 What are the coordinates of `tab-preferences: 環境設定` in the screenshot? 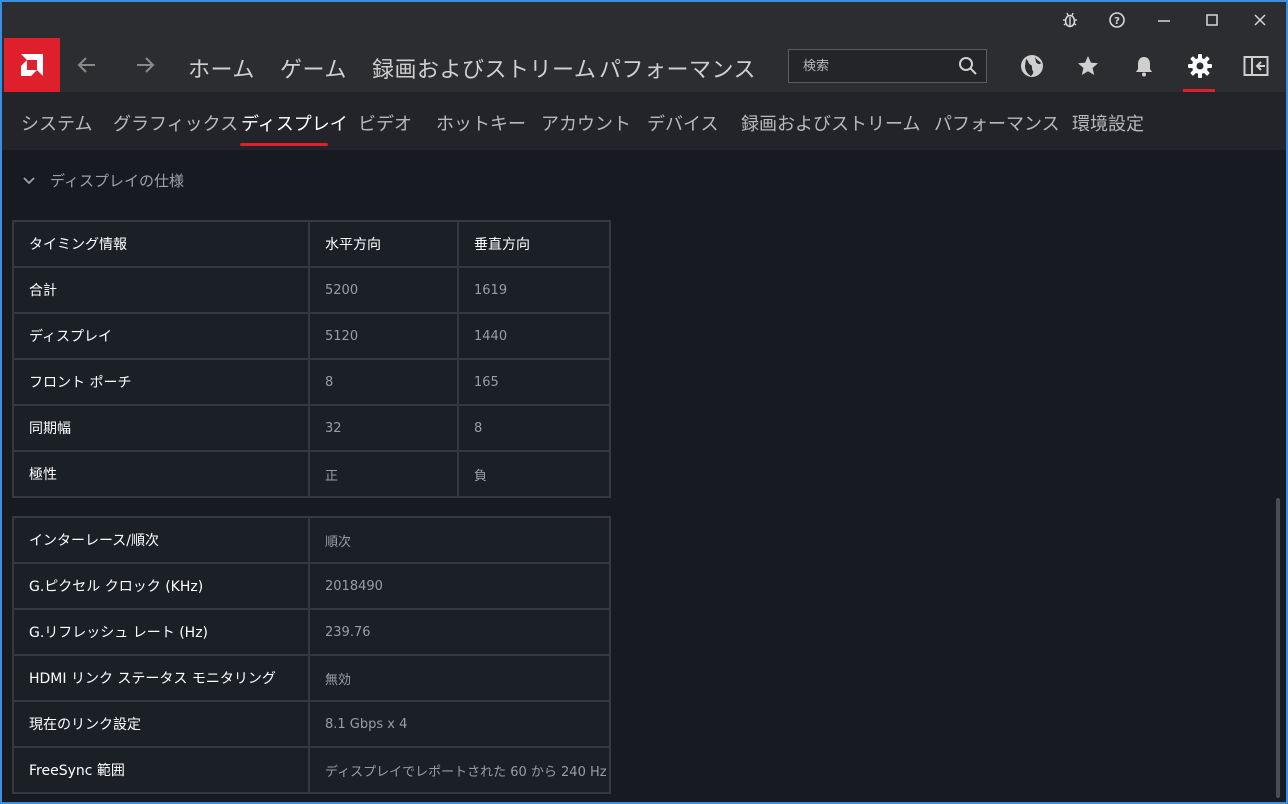 It's located at (1108, 123).